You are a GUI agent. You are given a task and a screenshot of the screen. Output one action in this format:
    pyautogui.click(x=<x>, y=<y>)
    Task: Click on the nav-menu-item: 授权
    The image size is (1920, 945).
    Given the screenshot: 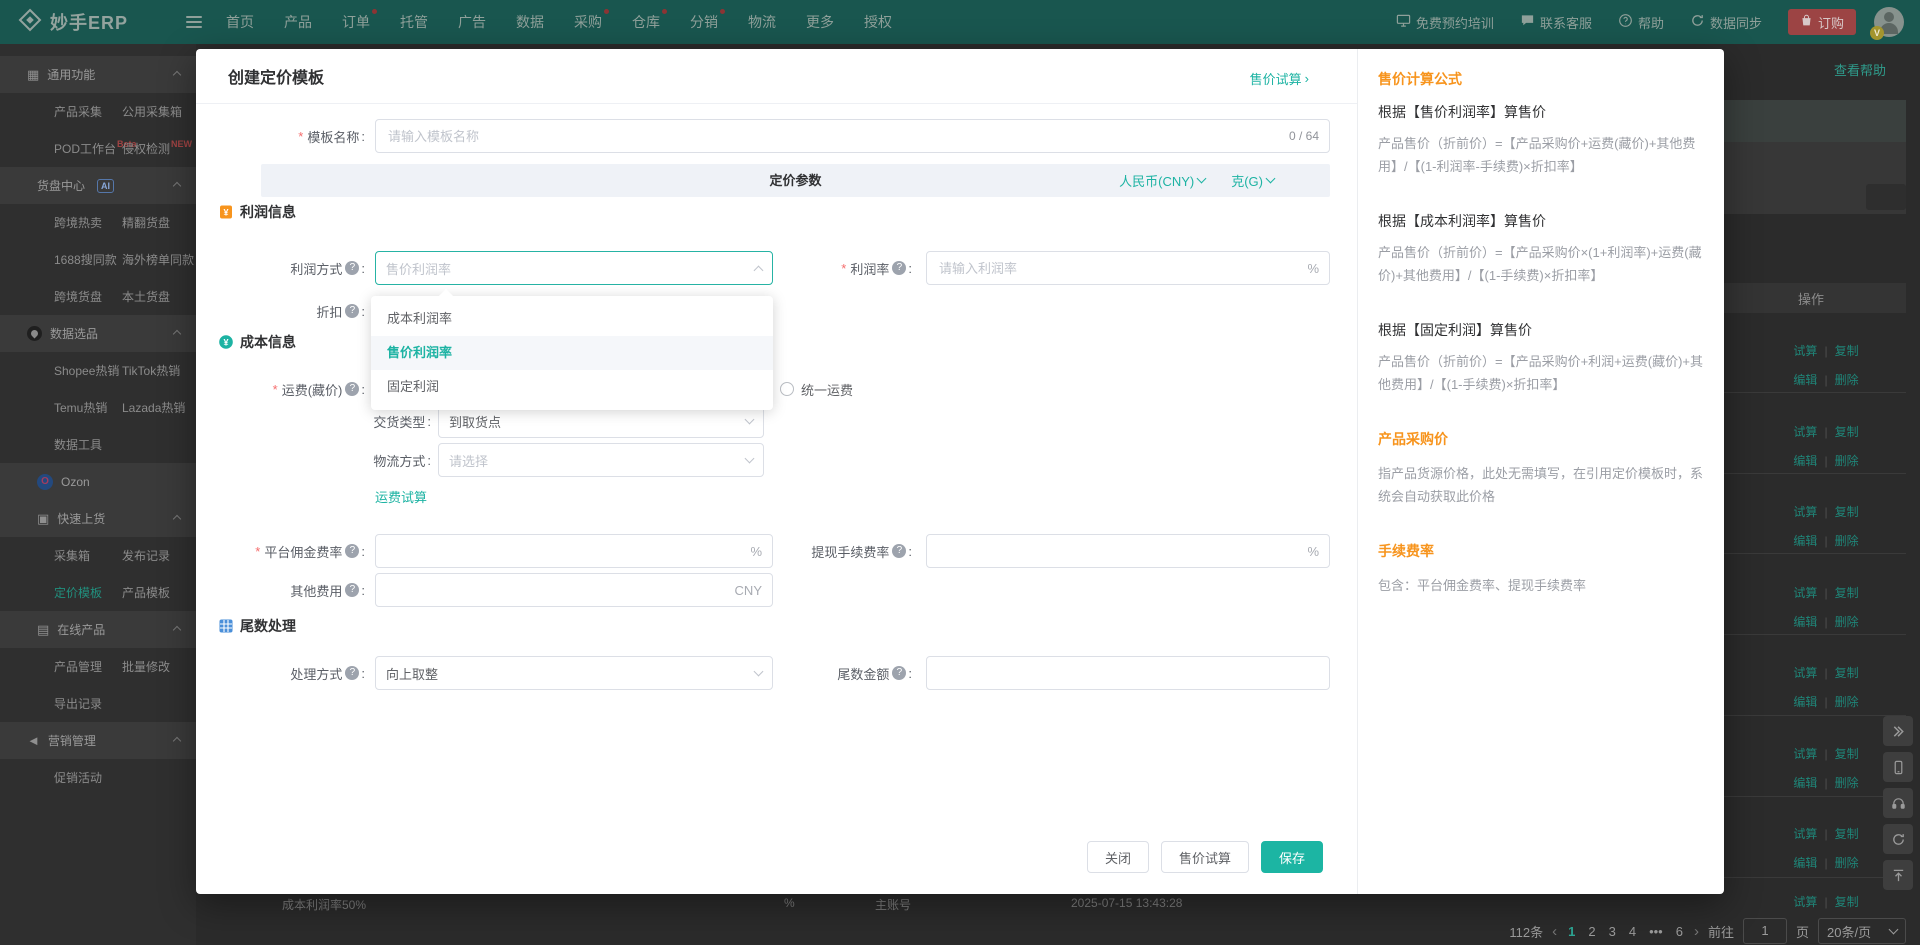 What is the action you would take?
    pyautogui.click(x=878, y=22)
    